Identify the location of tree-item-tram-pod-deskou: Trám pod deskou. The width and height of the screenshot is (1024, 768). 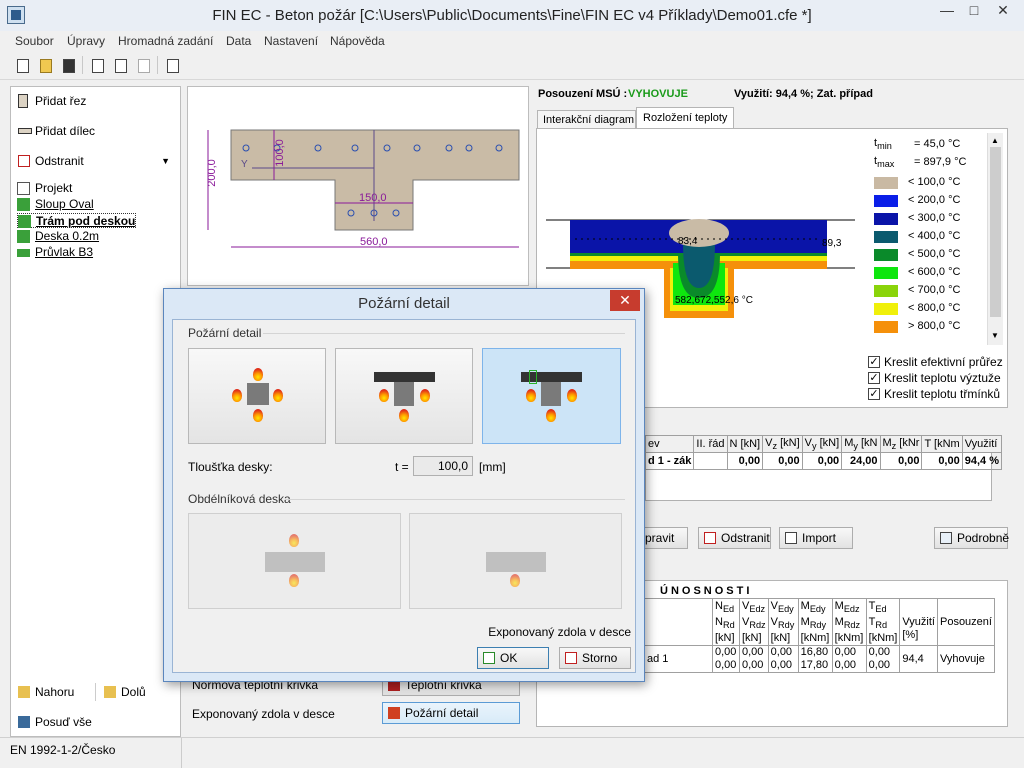
(77, 220).